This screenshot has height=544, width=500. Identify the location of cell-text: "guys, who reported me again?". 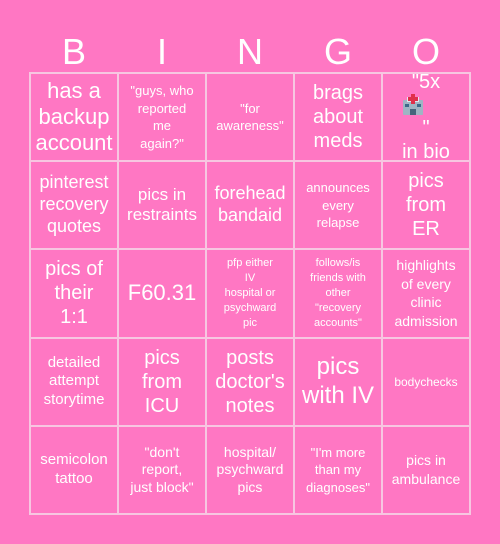
(162, 117).